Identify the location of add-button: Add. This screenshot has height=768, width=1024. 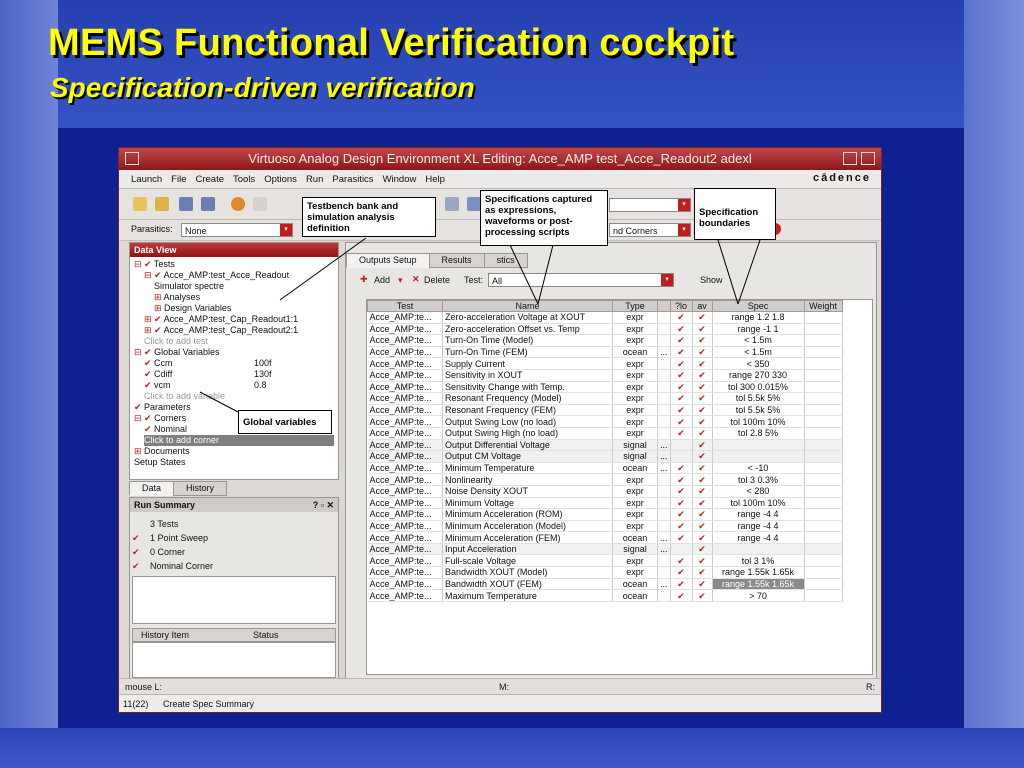
(382, 280).